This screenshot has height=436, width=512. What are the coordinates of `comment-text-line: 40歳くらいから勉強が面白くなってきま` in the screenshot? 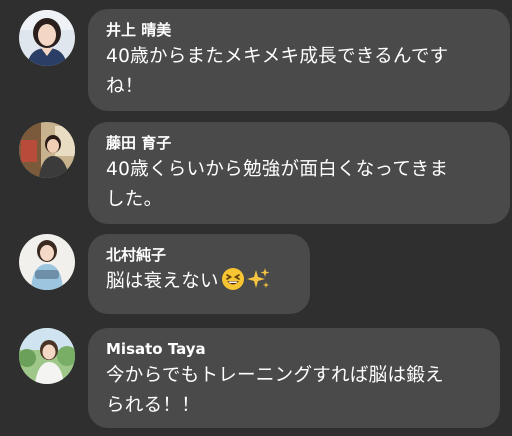 It's located at (277, 169).